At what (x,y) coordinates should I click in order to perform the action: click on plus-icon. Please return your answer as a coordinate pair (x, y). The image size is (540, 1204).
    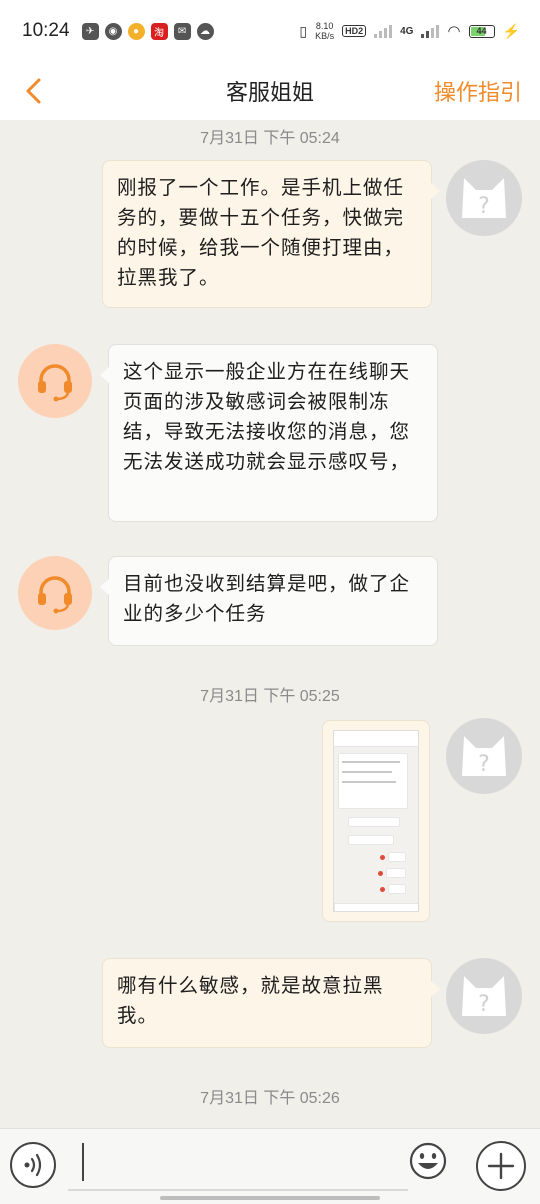
    Looking at the image, I should click on (501, 1166).